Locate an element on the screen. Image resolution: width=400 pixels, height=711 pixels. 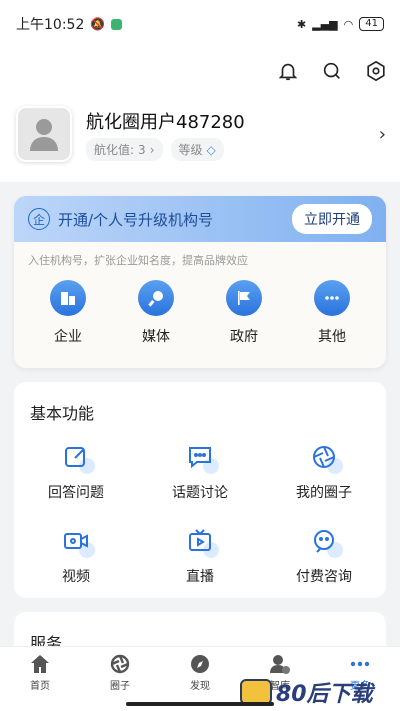
function-live: 直播 is located at coordinates (200, 555).